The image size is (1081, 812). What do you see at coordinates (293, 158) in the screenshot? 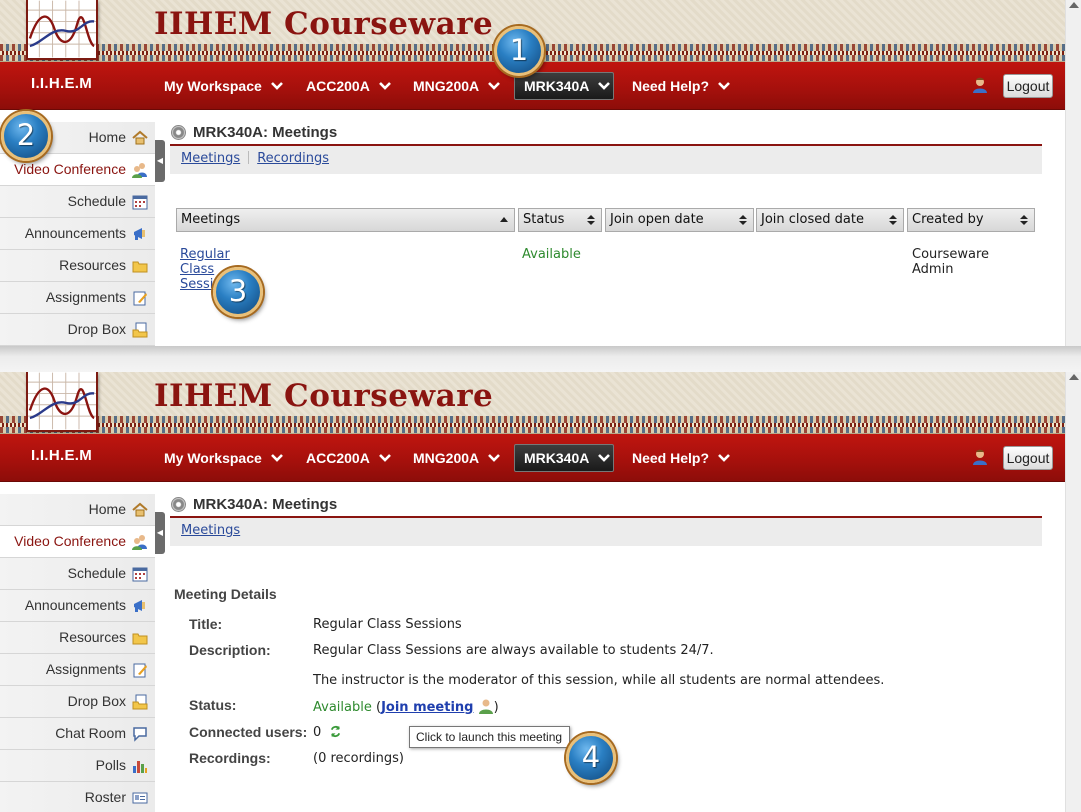
I see `subnav-recordings-link: Recordings` at bounding box center [293, 158].